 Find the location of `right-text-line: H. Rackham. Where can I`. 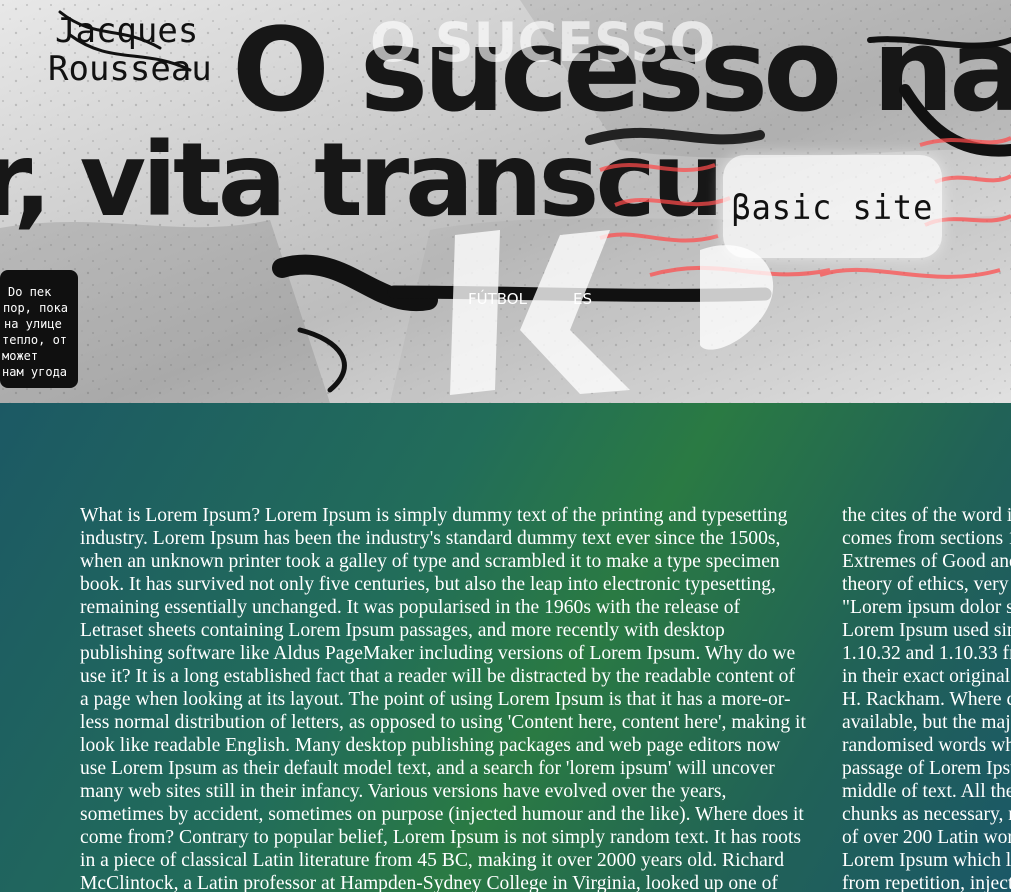

right-text-line: H. Rackham. Where can I is located at coordinates (926, 699).